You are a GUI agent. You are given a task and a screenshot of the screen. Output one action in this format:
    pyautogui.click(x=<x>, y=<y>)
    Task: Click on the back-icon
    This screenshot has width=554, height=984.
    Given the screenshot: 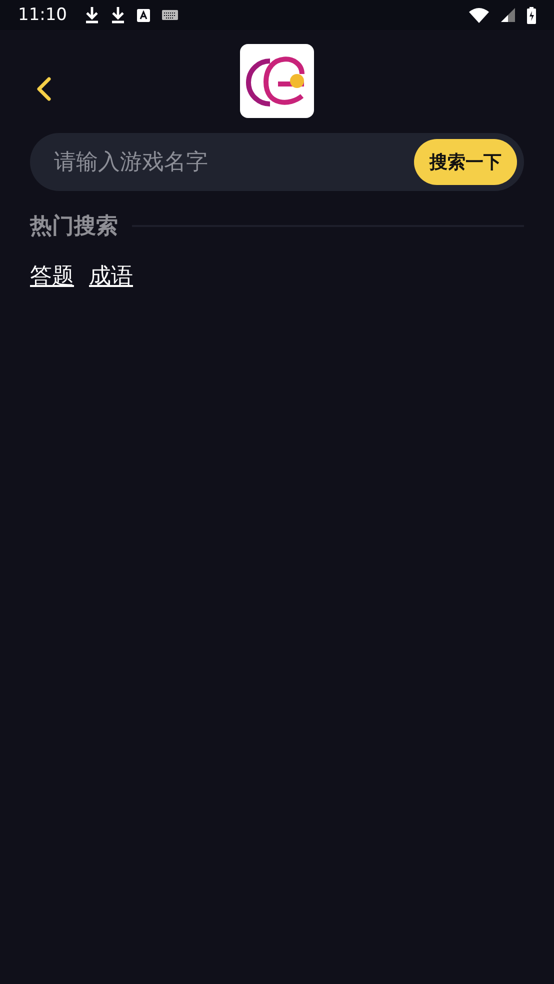 What is the action you would take?
    pyautogui.click(x=44, y=89)
    